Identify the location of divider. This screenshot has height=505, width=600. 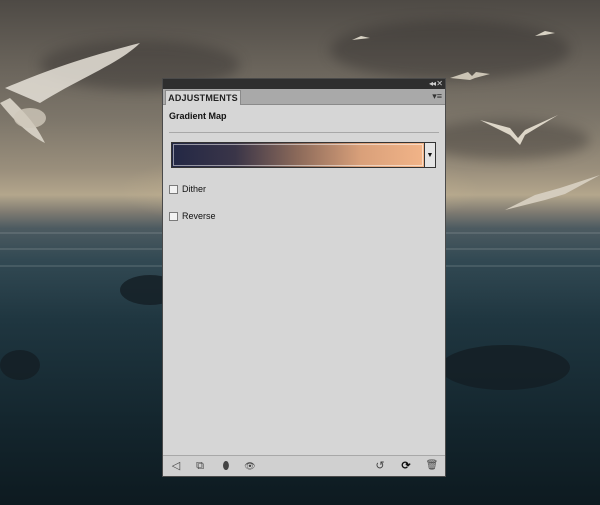
(304, 132).